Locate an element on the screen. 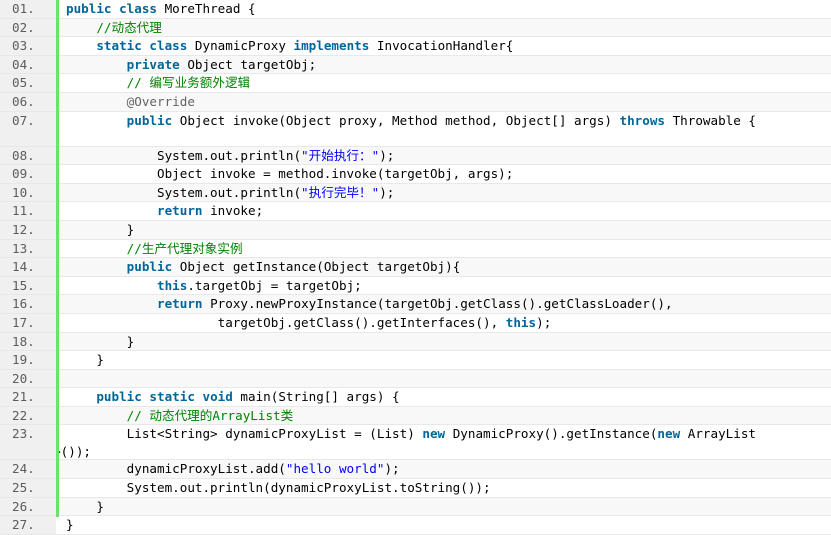 This screenshot has width=831, height=535. line-number: 07. is located at coordinates (28, 128).